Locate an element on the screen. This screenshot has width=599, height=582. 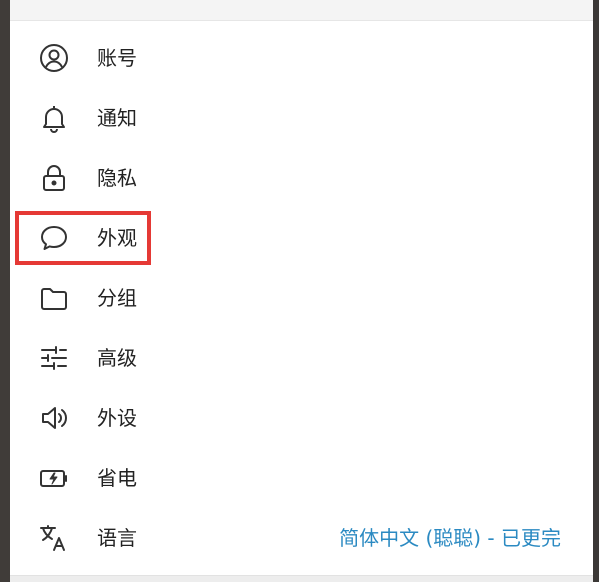
translate-icon is located at coordinates (54, 538).